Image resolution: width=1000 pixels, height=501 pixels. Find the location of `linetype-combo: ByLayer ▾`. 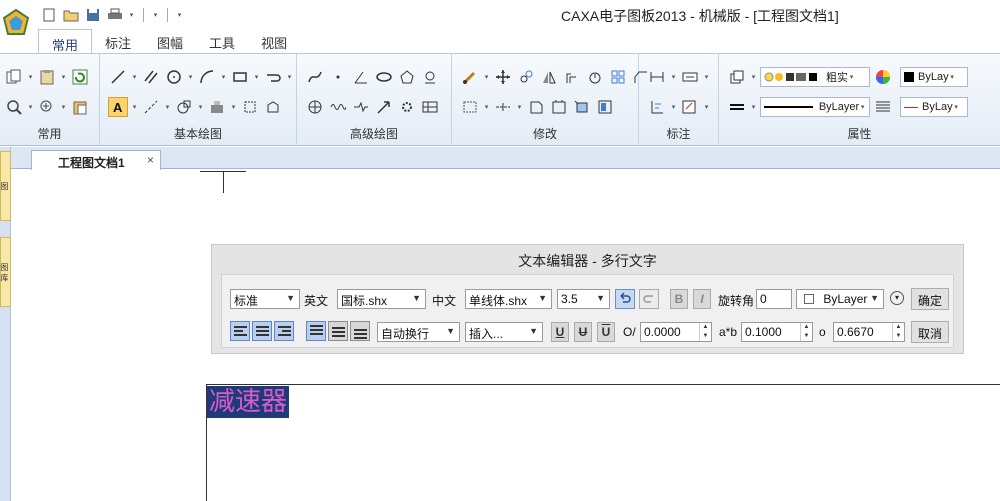

linetype-combo: ByLayer ▾ is located at coordinates (815, 107).